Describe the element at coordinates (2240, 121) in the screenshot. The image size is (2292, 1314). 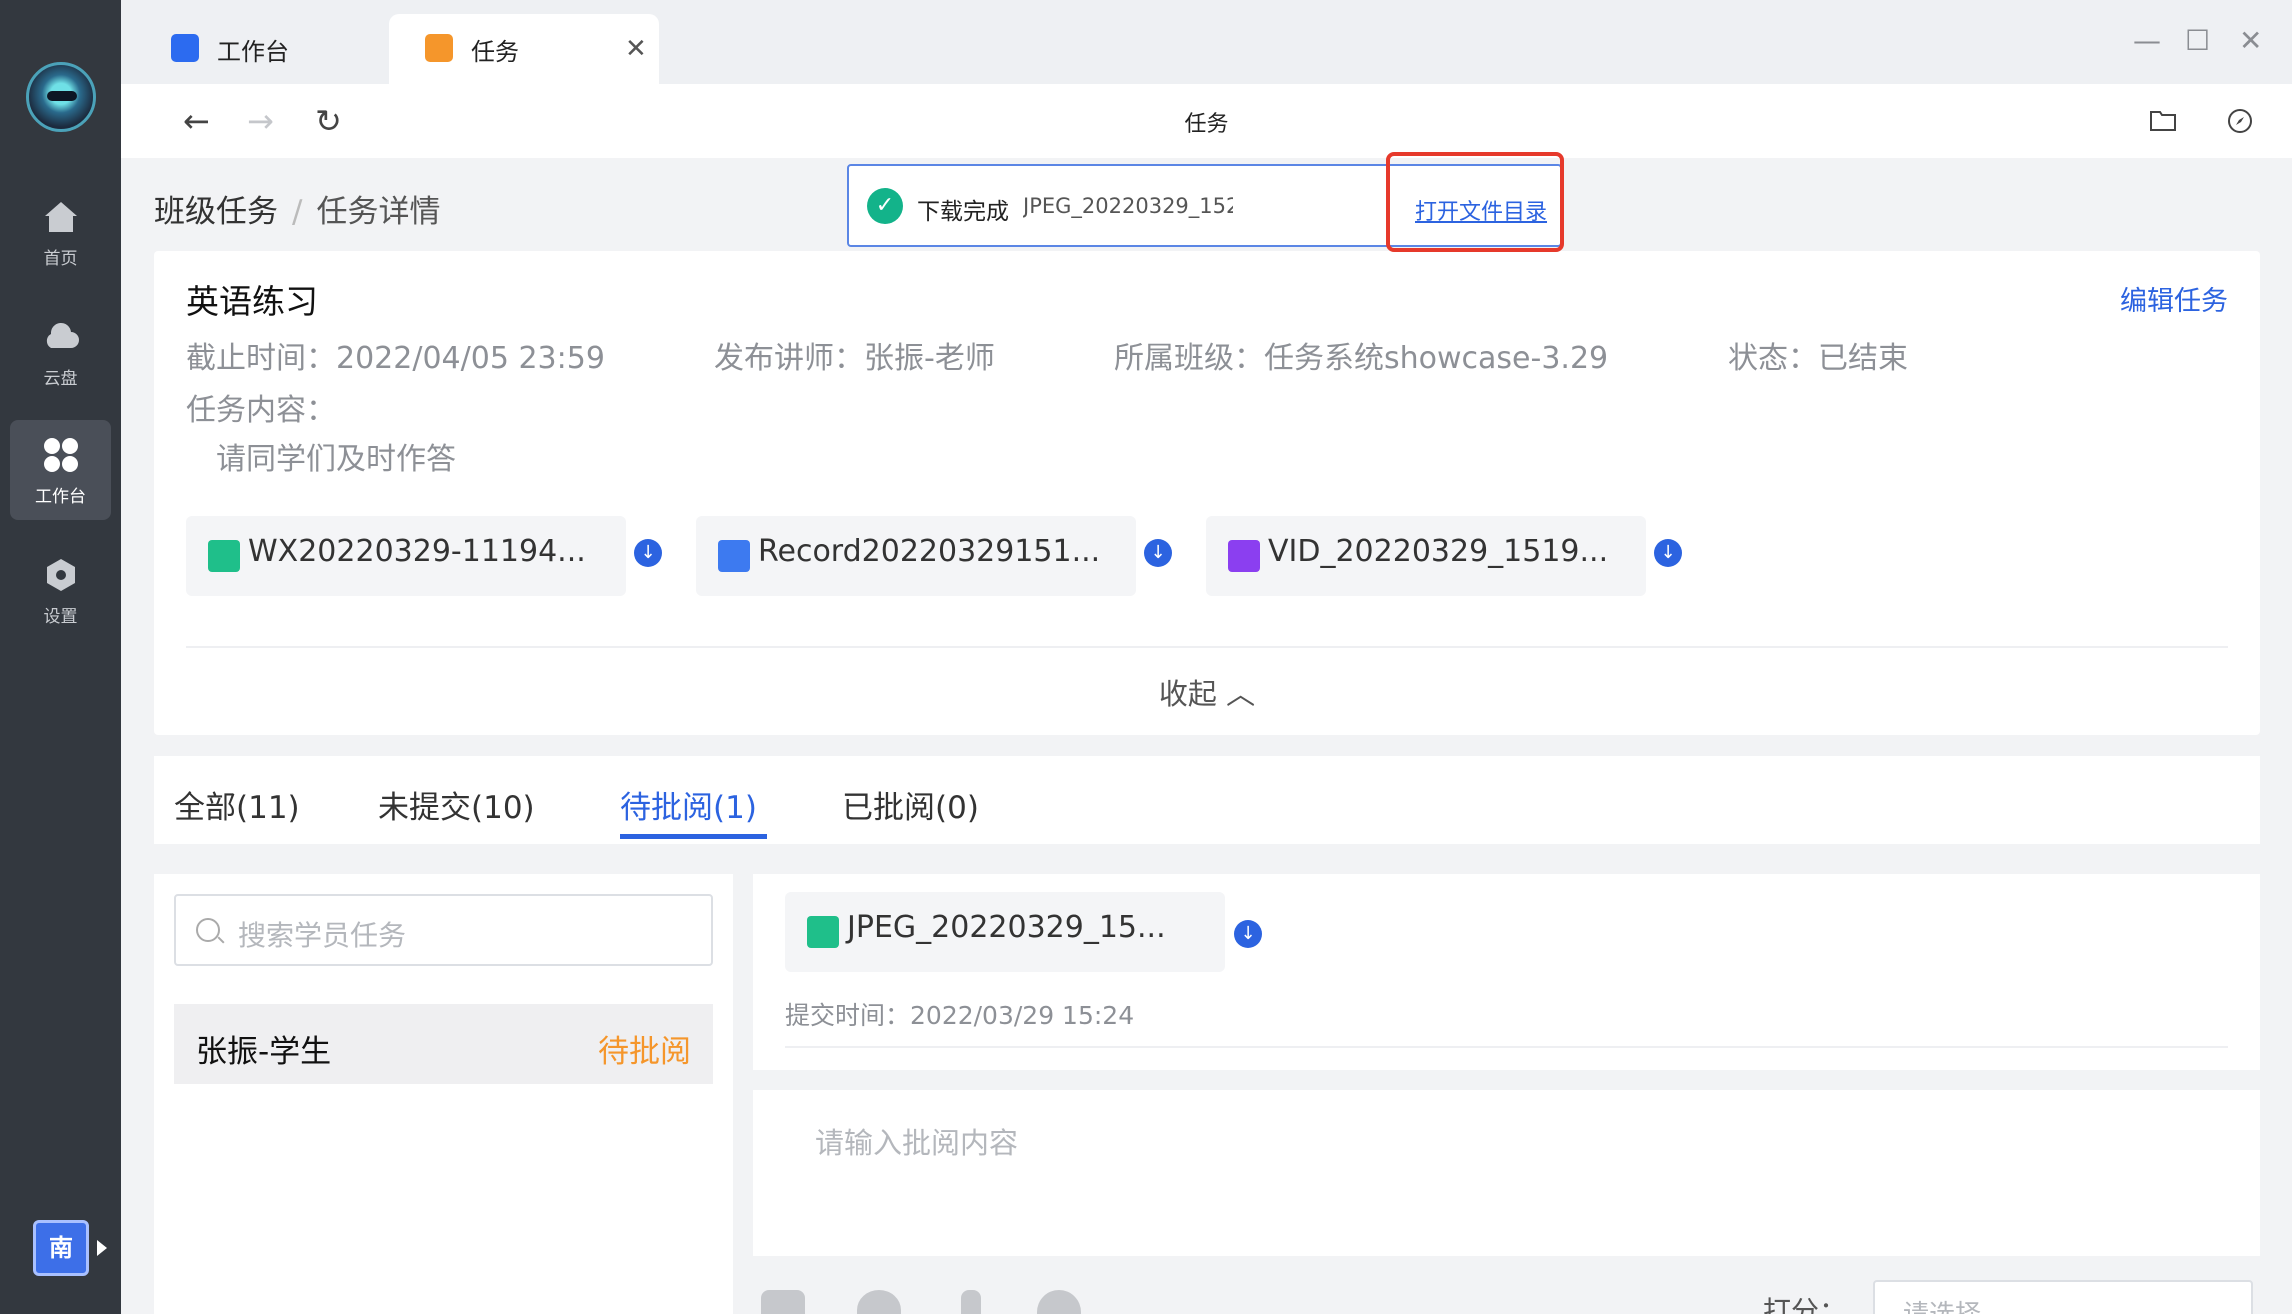
I see `compass-icon` at that location.